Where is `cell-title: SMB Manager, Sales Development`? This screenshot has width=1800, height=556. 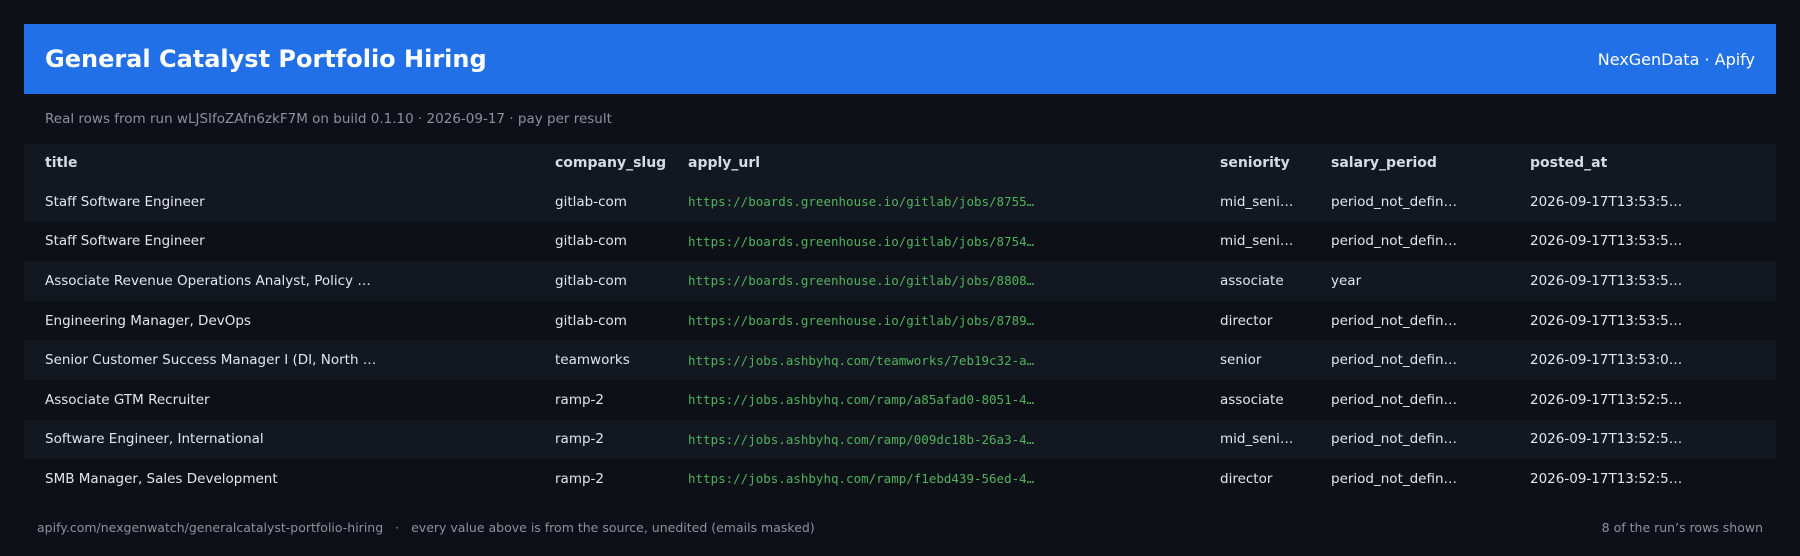
cell-title: SMB Manager, Sales Development is located at coordinates (289, 479).